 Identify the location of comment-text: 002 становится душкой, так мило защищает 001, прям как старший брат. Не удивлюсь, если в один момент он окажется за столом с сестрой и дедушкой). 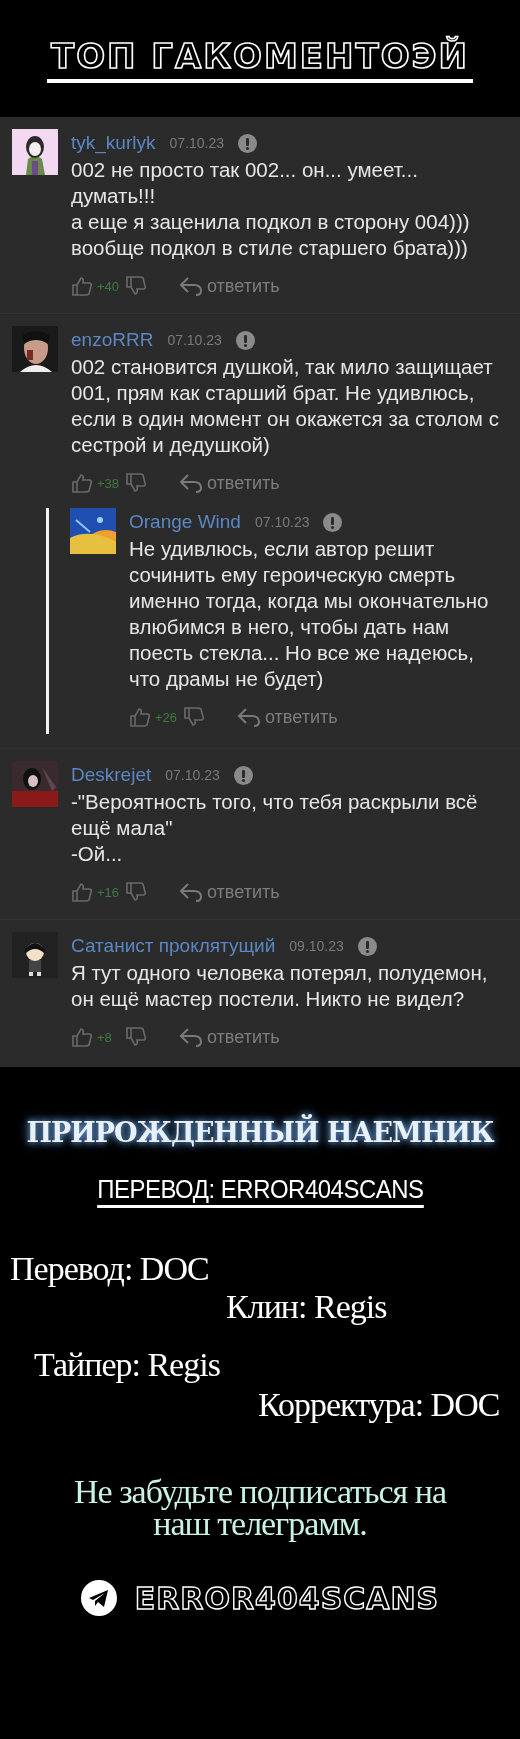
(285, 406).